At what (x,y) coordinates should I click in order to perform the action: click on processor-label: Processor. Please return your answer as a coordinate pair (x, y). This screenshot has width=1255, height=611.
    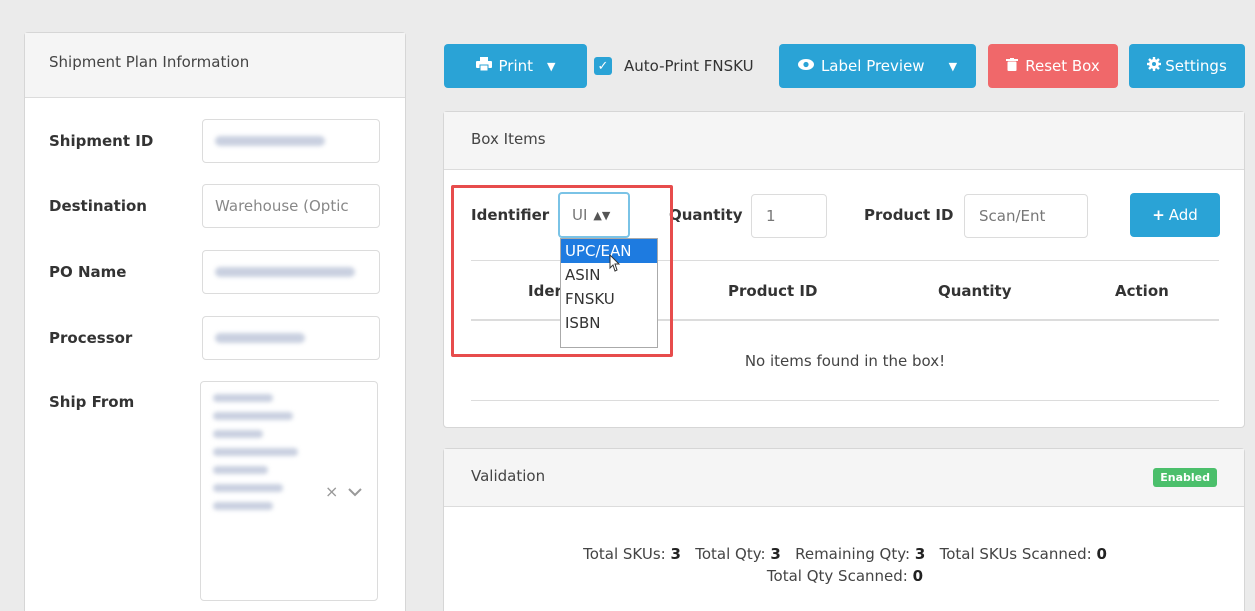
    Looking at the image, I should click on (91, 338).